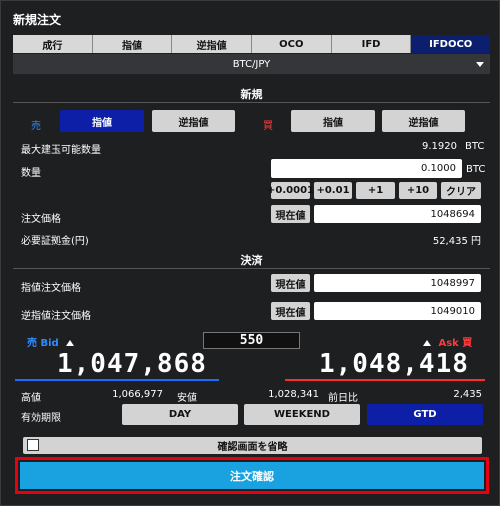 The image size is (500, 506). What do you see at coordinates (302, 414) in the screenshot?
I see `validity-weekend-button: WEEKEND` at bounding box center [302, 414].